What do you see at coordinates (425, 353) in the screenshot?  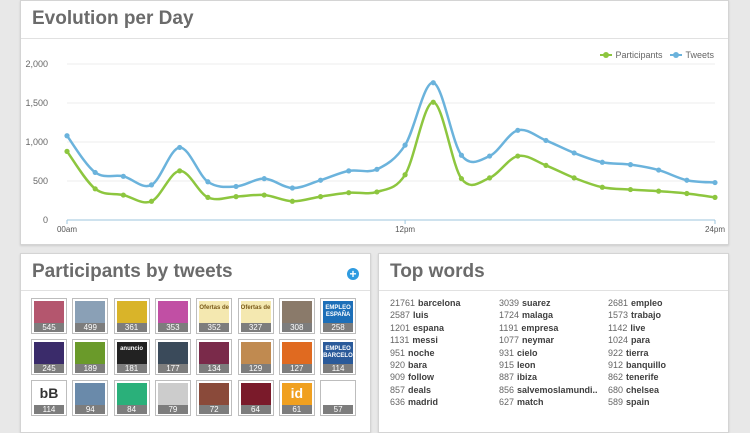 I see `word-item: 951 noche` at bounding box center [425, 353].